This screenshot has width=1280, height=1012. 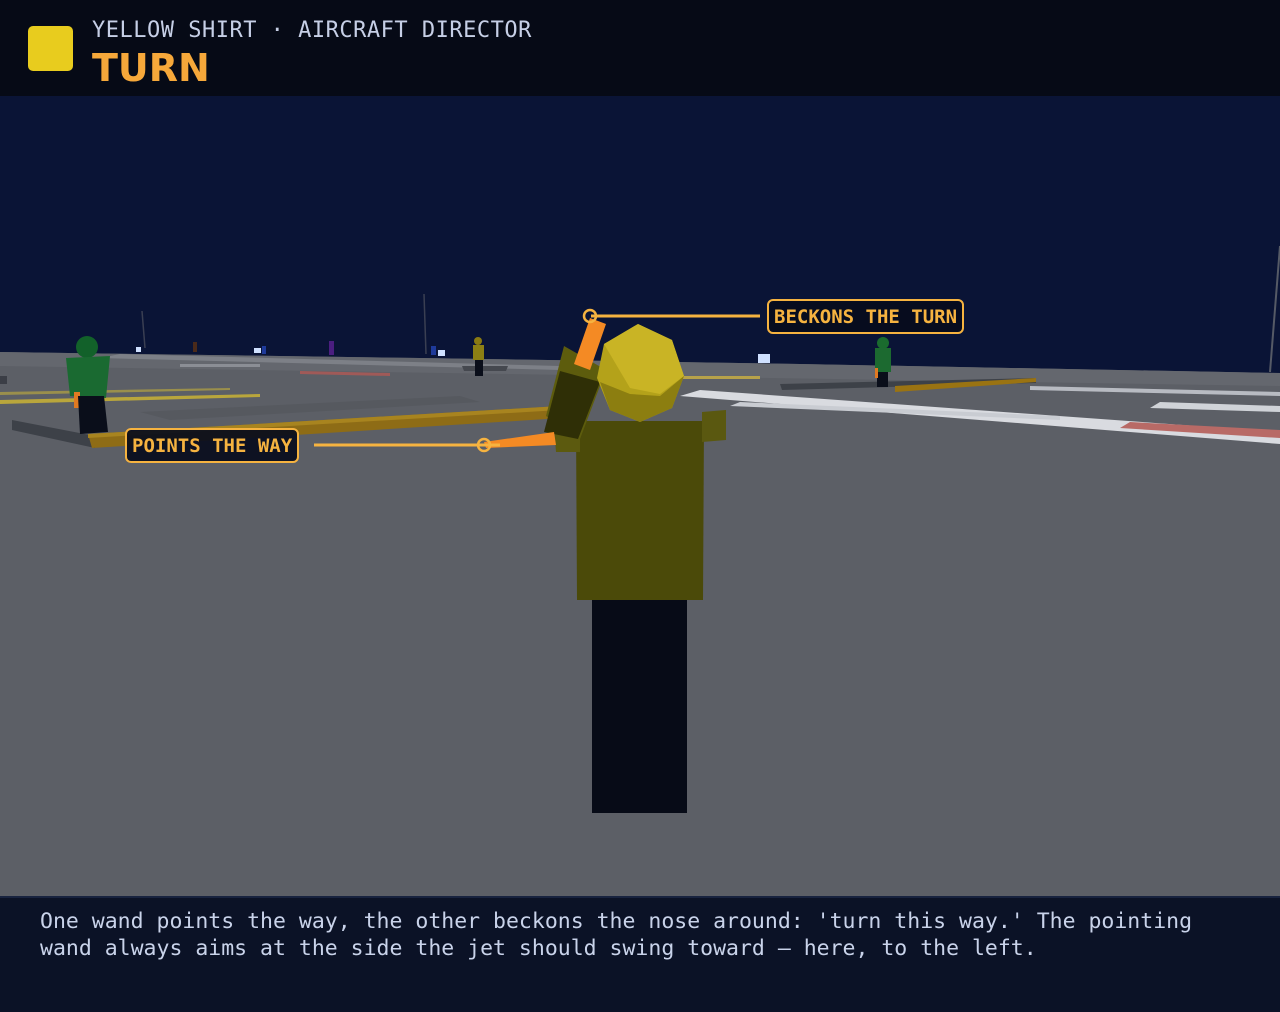 What do you see at coordinates (640, 48) in the screenshot?
I see `header-bar: YELLOW SHIRT · AIRCRAFT DIRECTOR TURN` at bounding box center [640, 48].